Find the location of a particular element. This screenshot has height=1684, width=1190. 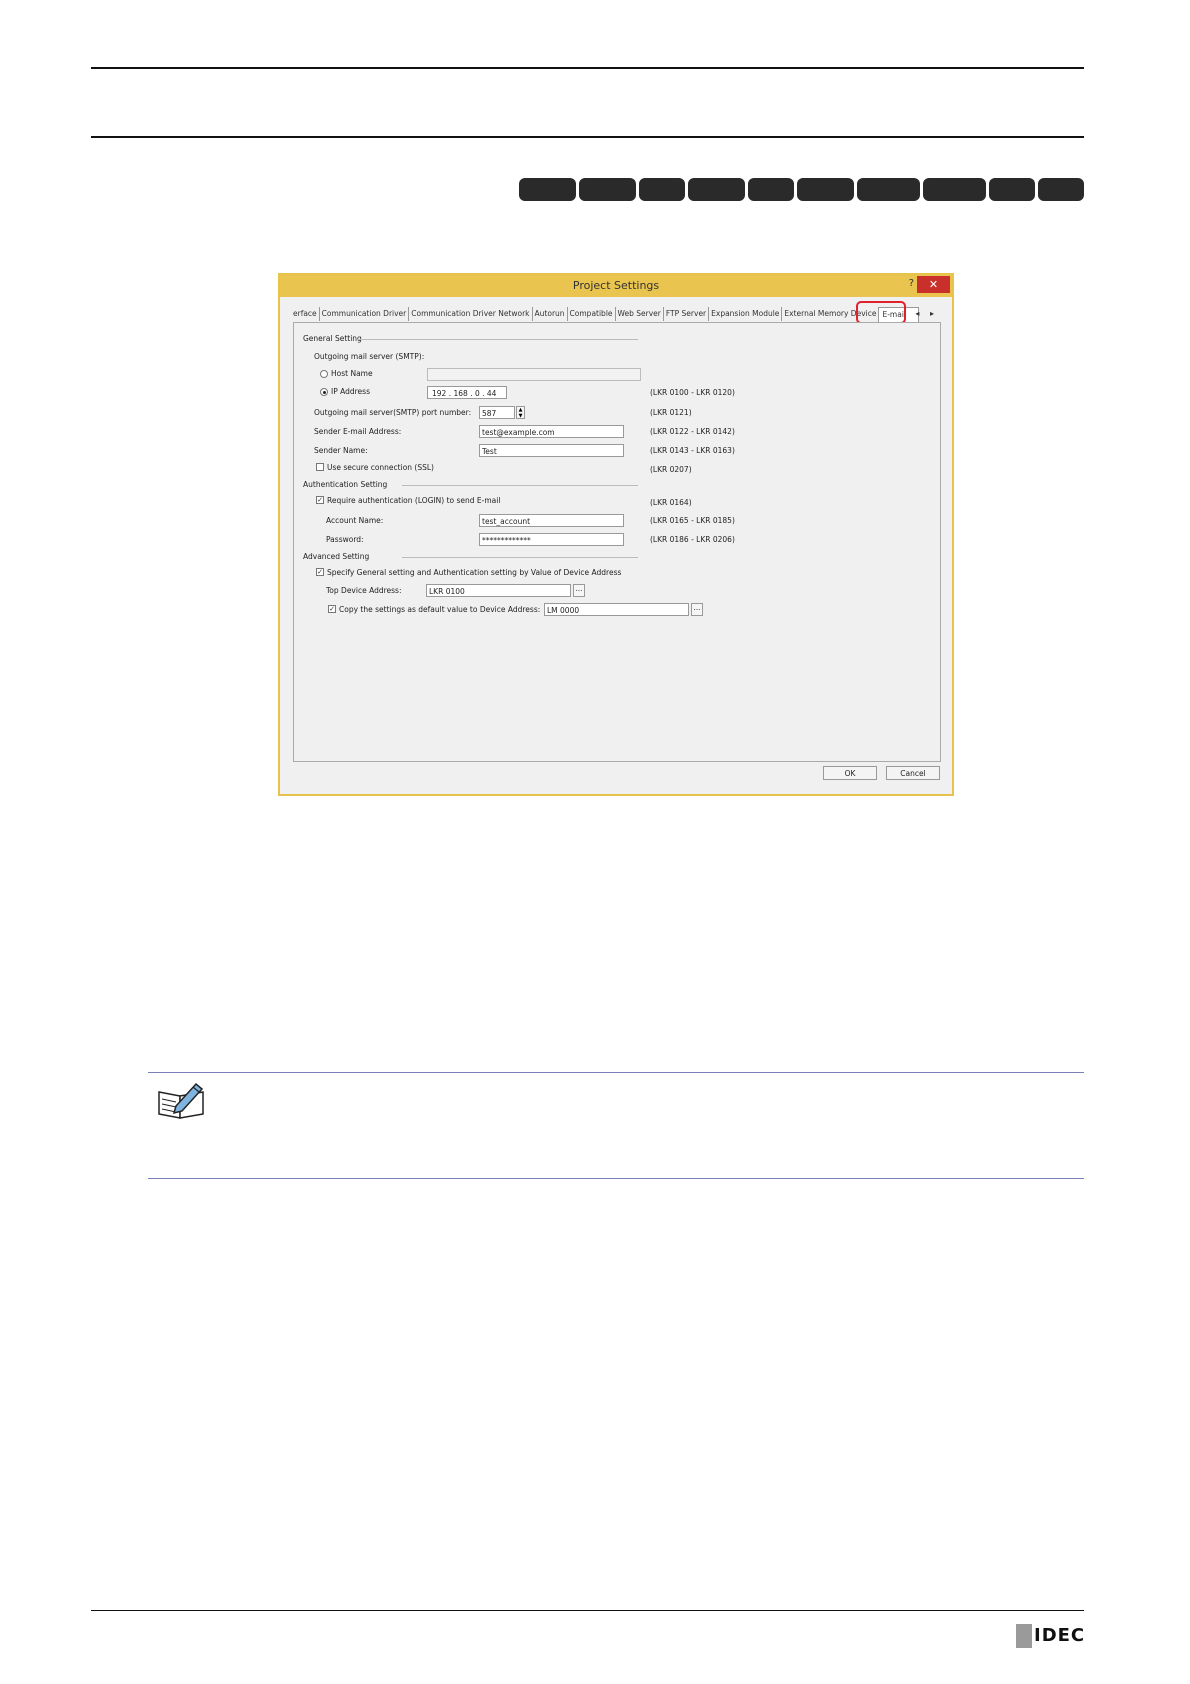

top-device-address-field: LKR 0100 is located at coordinates (498, 590).